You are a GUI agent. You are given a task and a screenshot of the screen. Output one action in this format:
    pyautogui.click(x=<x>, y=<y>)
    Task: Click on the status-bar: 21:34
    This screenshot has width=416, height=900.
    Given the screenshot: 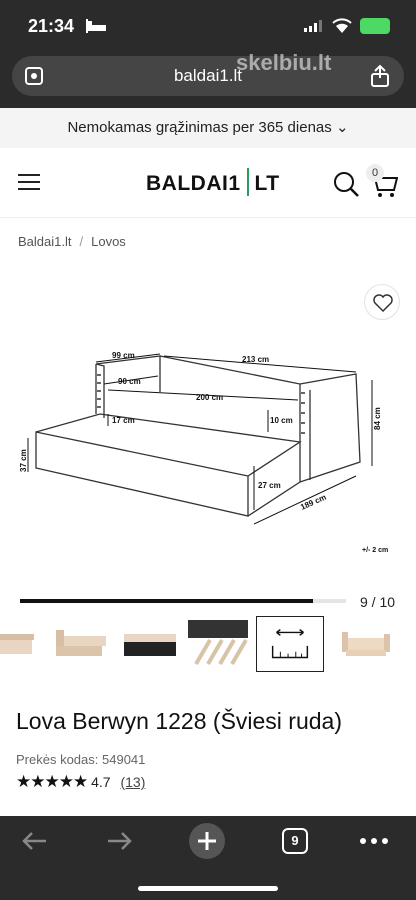 What is the action you would take?
    pyautogui.click(x=208, y=26)
    